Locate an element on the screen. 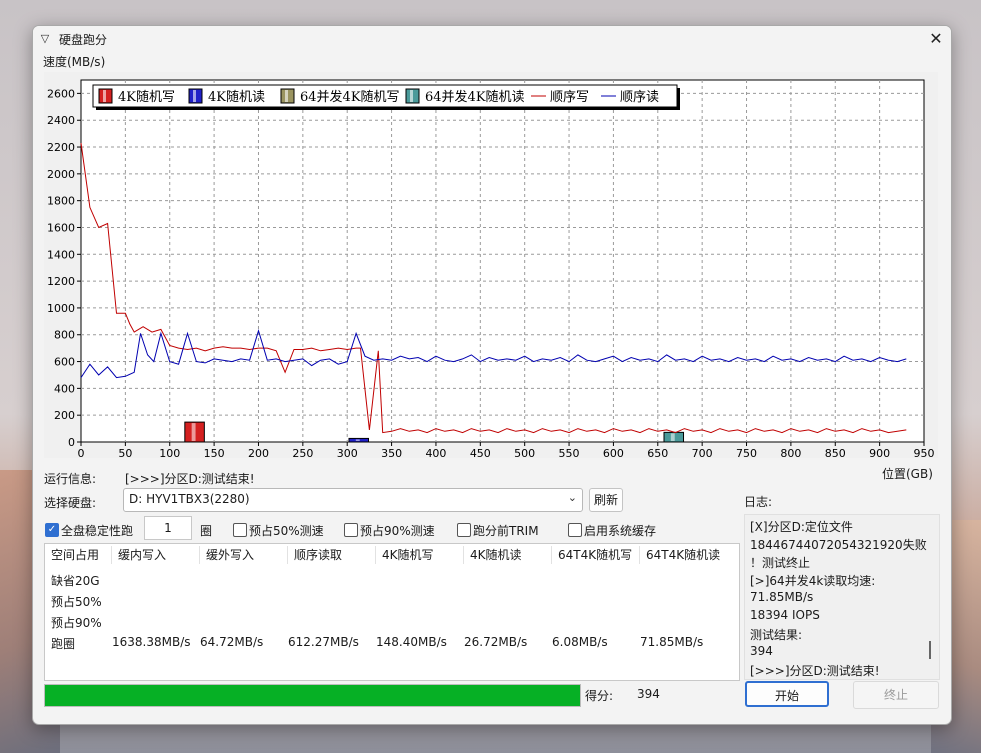 Image resolution: width=981 pixels, height=753 pixels. progress-bar is located at coordinates (312, 695).